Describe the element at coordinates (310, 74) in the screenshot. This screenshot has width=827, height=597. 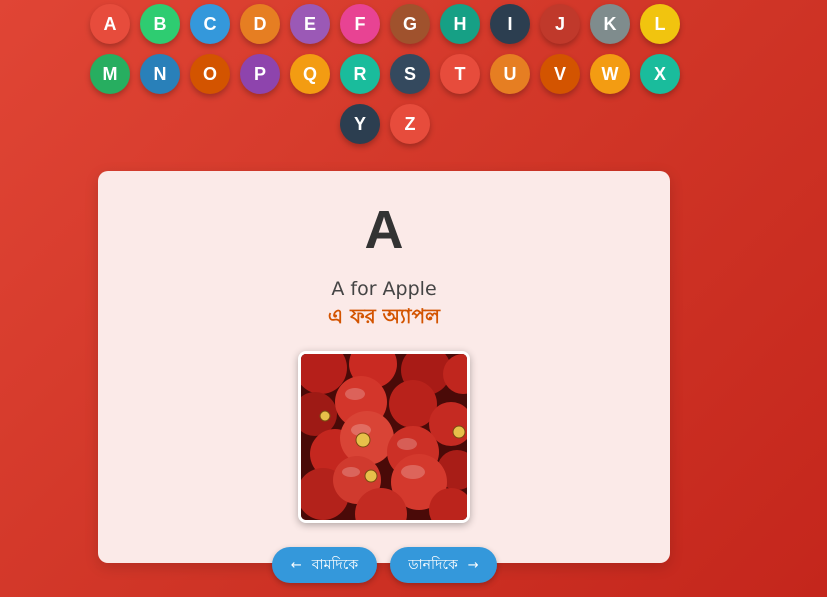
I see `letter-button-q: Q` at that location.